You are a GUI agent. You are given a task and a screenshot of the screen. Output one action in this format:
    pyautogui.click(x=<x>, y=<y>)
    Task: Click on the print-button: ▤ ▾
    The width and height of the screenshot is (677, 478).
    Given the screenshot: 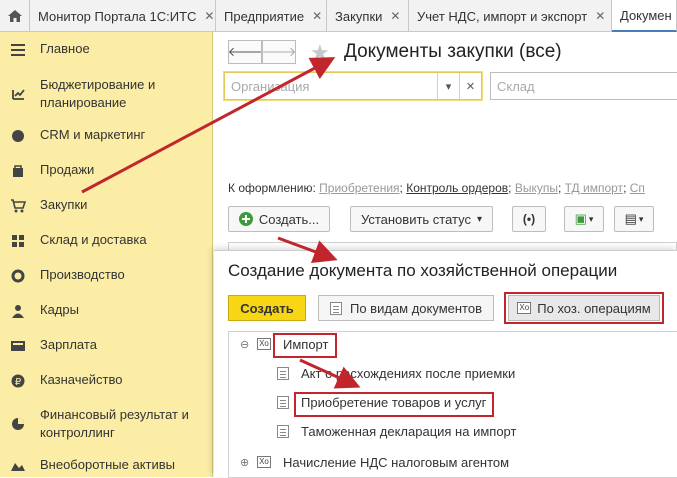 What is the action you would take?
    pyautogui.click(x=634, y=219)
    